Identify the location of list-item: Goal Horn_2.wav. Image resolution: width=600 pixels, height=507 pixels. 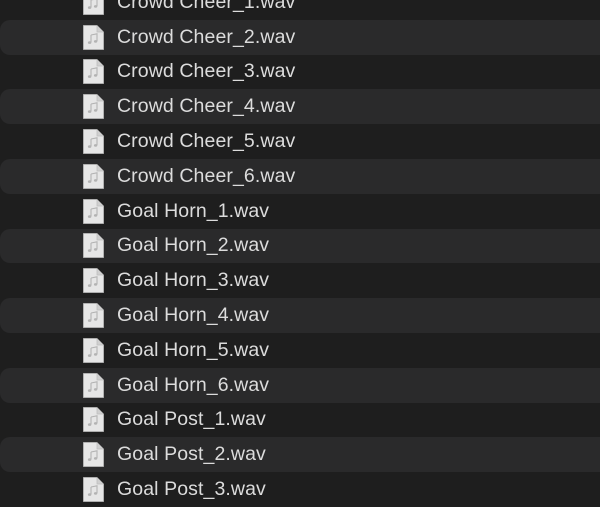
(300, 246).